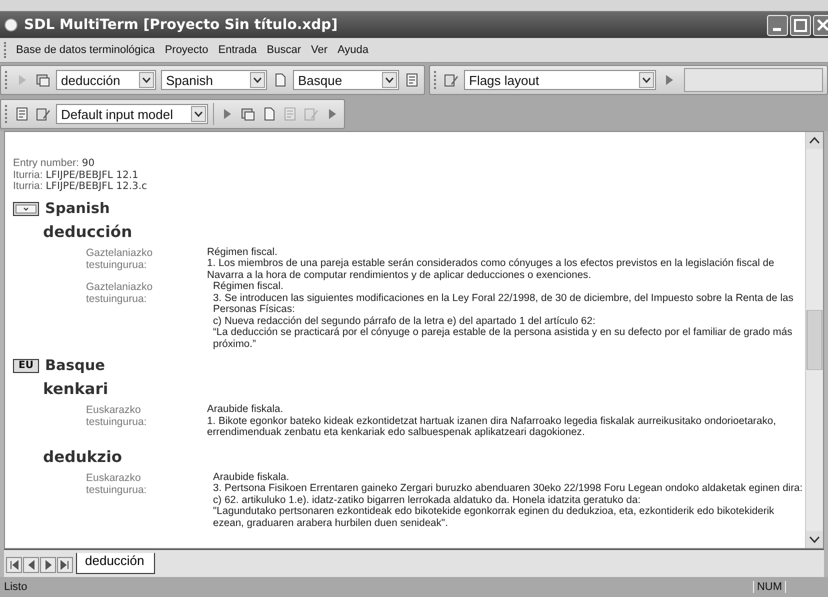 Image resolution: width=828 pixels, height=597 pixels. I want to click on menu-item: Proyecto, so click(186, 50).